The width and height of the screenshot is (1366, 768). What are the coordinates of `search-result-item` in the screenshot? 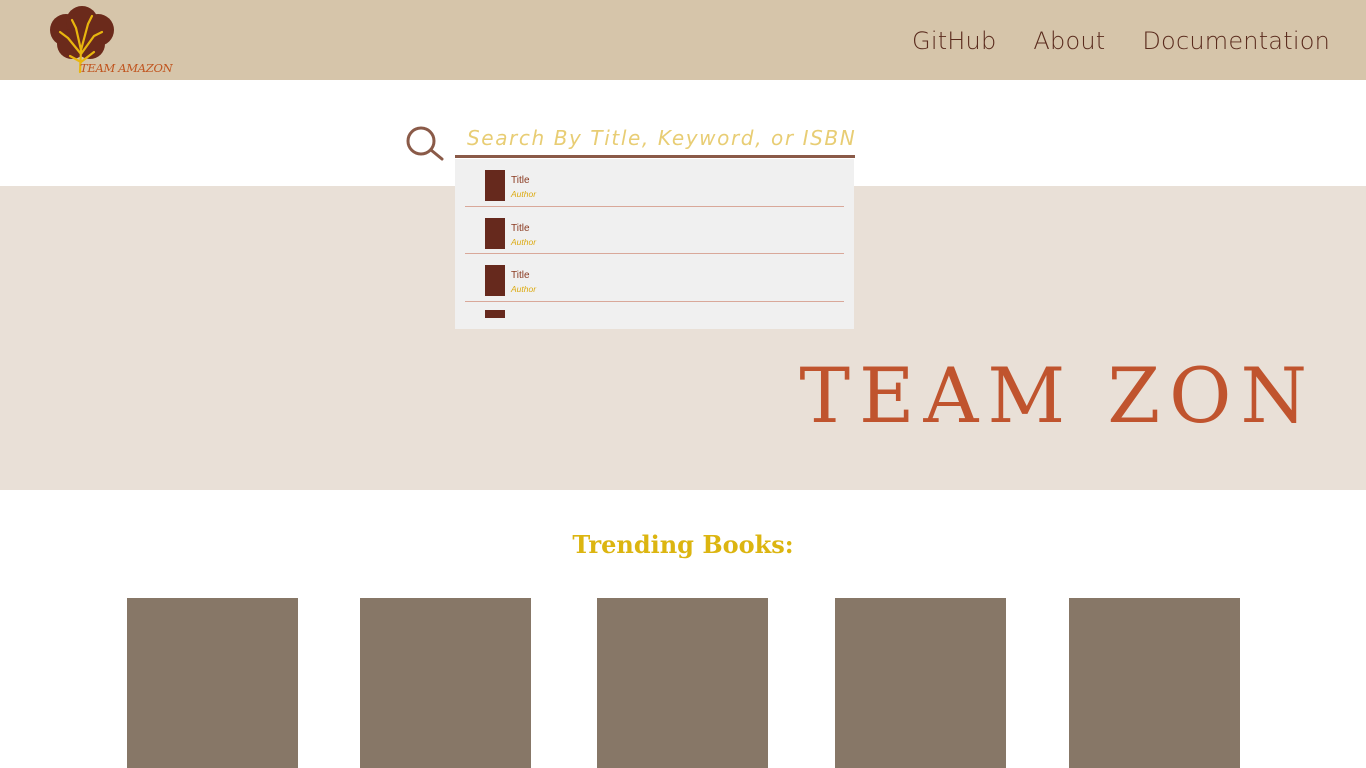 It's located at (654, 316).